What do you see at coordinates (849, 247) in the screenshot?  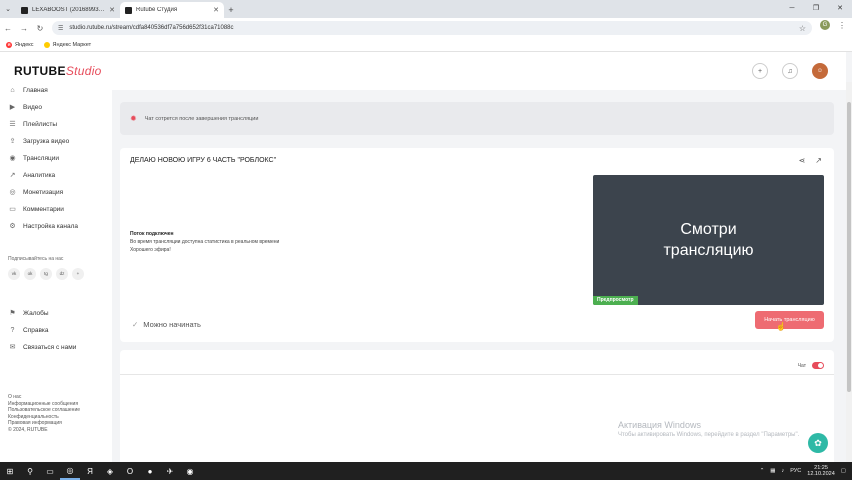 I see `scrollbar-thumb` at bounding box center [849, 247].